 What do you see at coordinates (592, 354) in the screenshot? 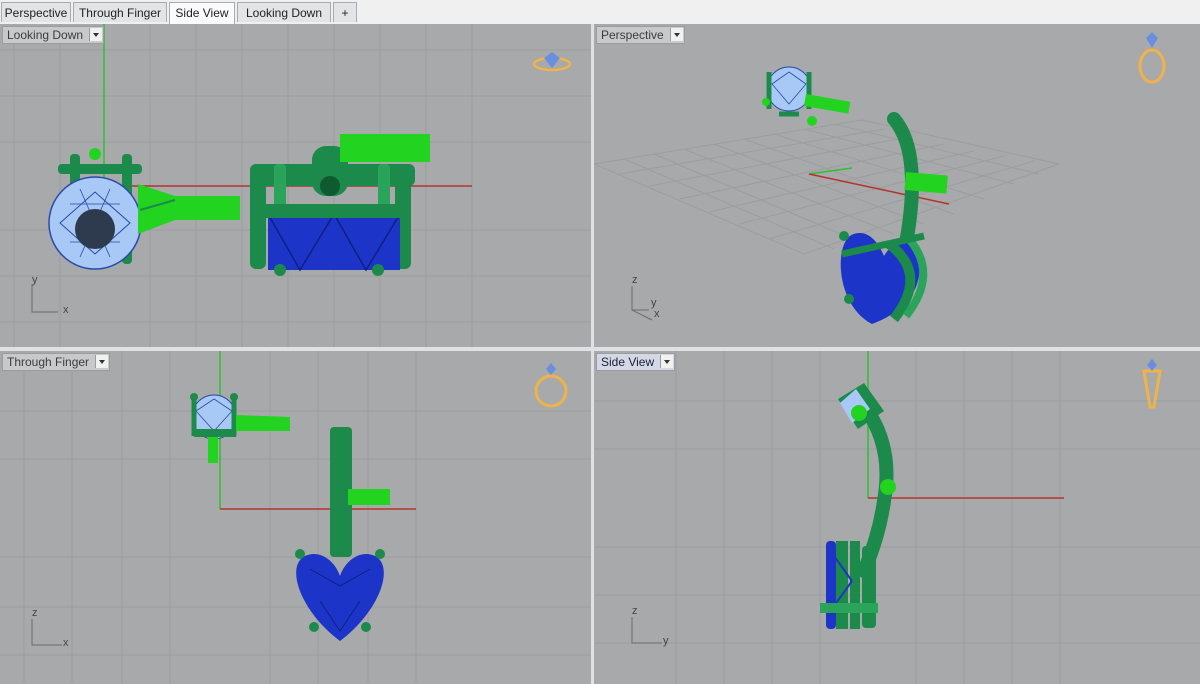
I see `viewport-divider-vertical` at bounding box center [592, 354].